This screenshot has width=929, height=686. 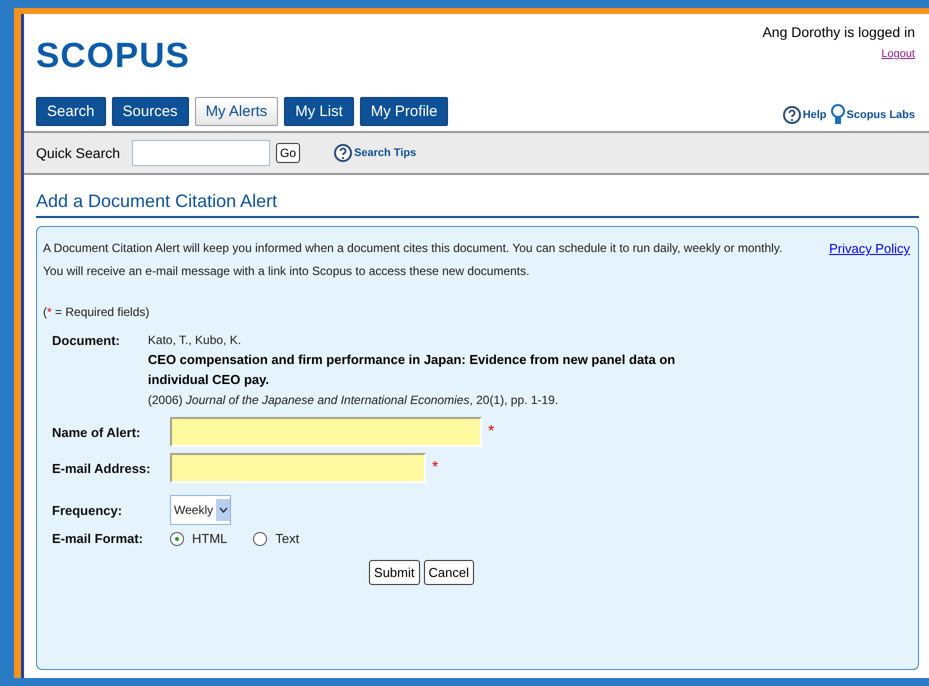 What do you see at coordinates (86, 341) in the screenshot?
I see `document-label: Document:` at bounding box center [86, 341].